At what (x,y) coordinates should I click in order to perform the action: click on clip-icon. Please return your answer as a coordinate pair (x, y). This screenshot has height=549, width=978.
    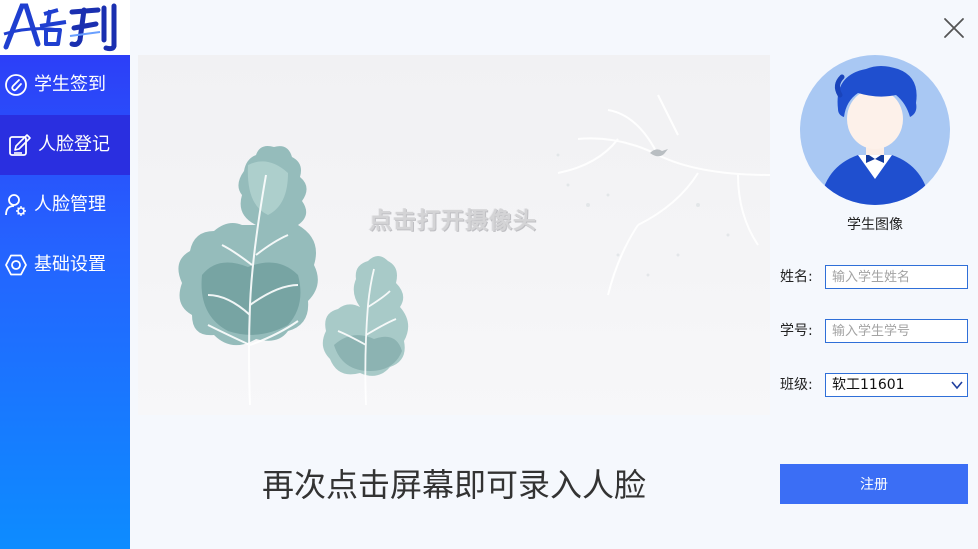
    Looking at the image, I should click on (16, 85).